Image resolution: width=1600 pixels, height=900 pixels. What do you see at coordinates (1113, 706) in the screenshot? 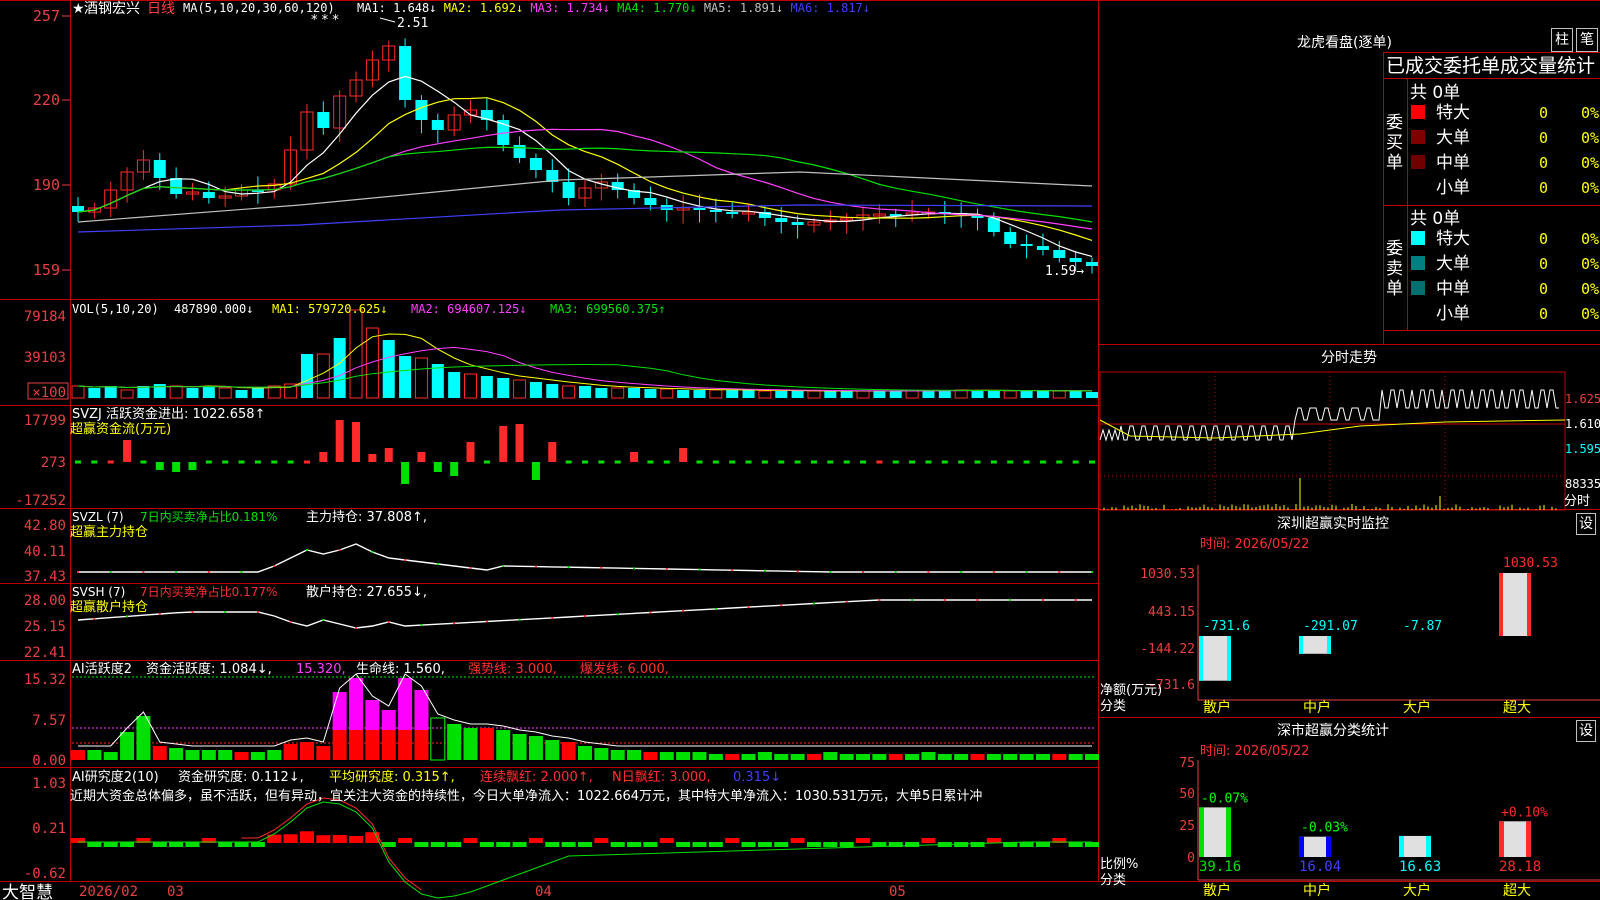
I see `sz-monitor-xname: 分类` at bounding box center [1113, 706].